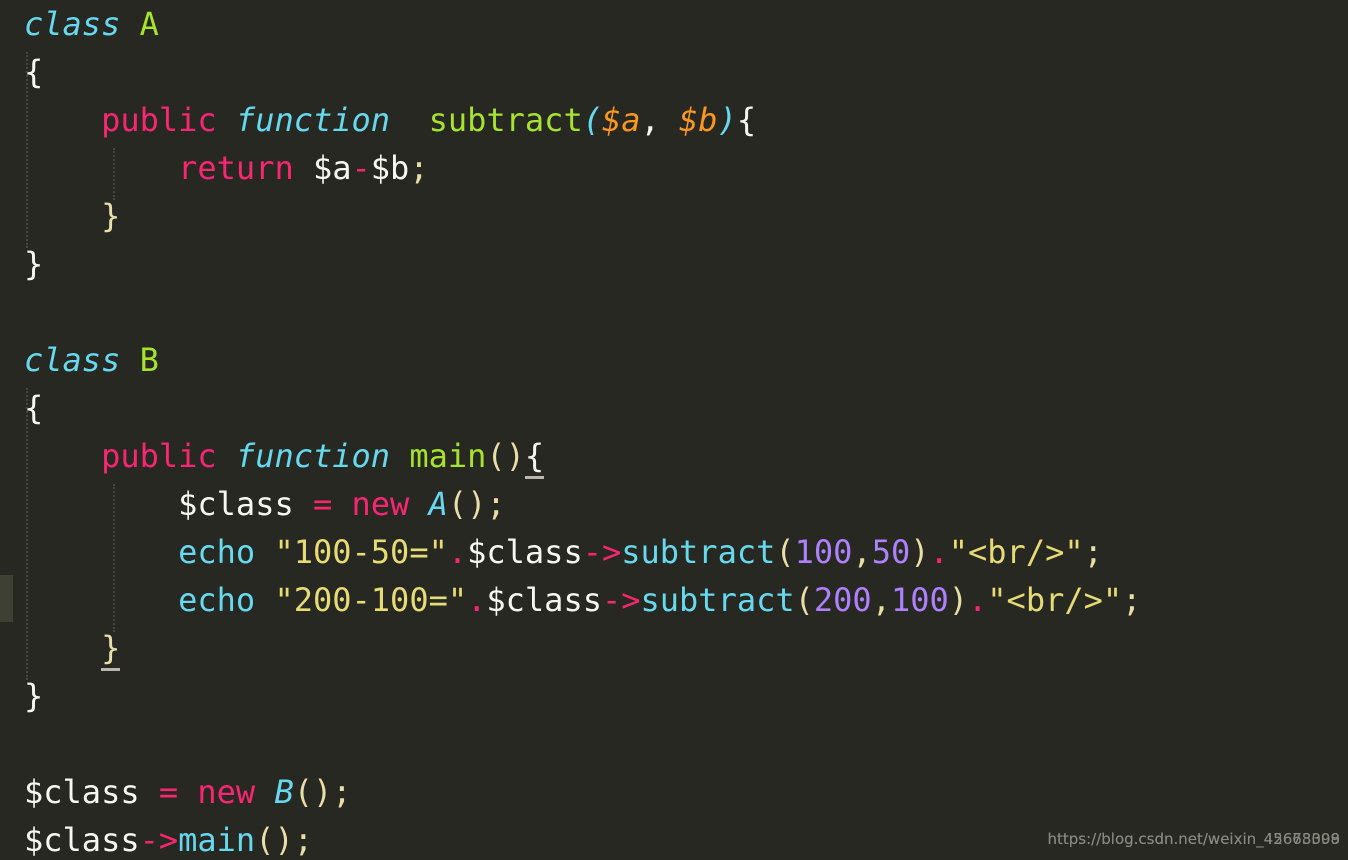  What do you see at coordinates (891, 552) in the screenshot?
I see `code-token-number: 50` at bounding box center [891, 552].